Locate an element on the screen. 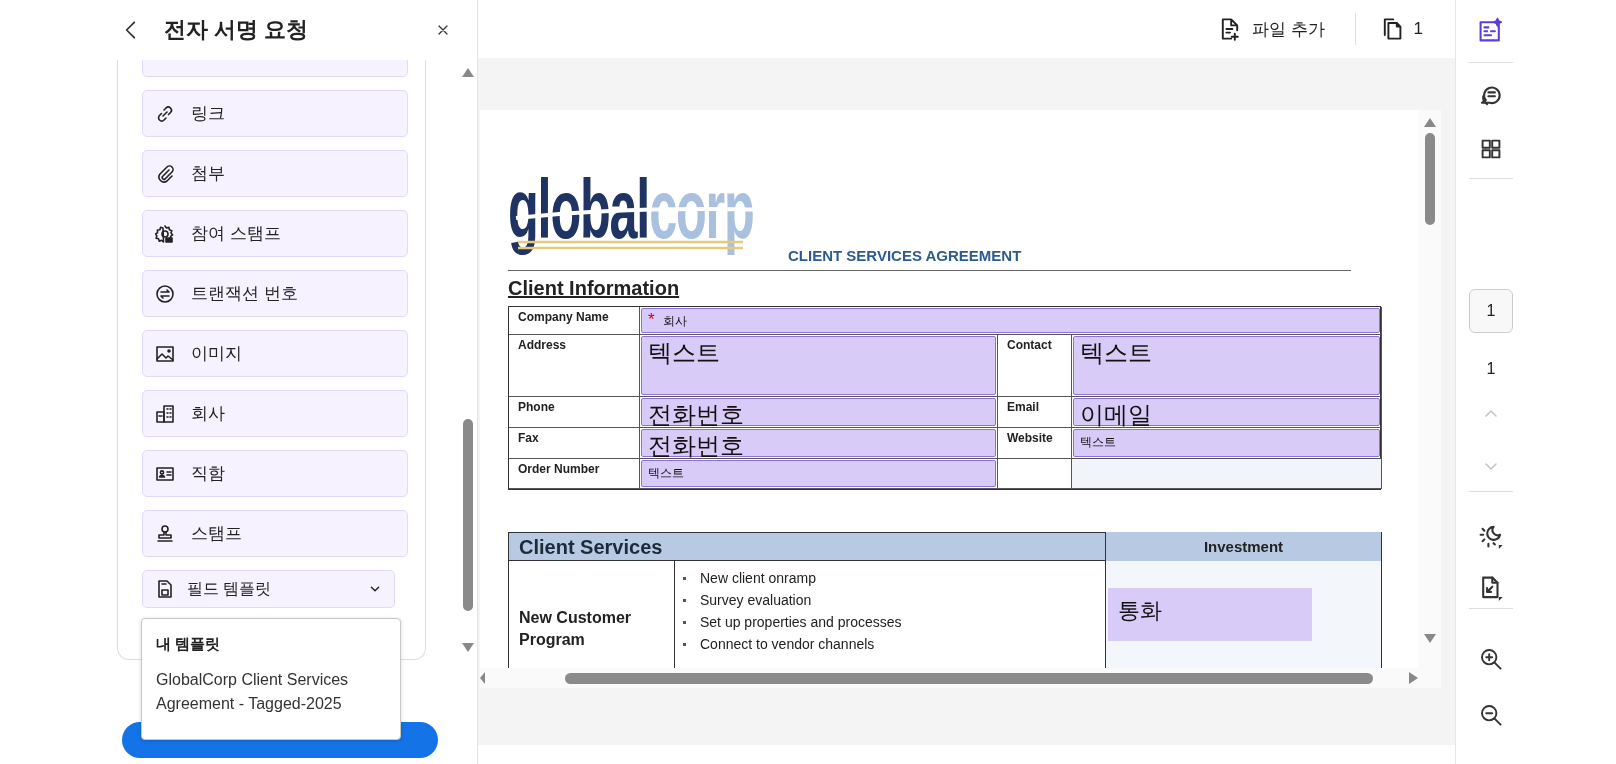  list-item: Connect to vendor channels is located at coordinates (787, 644).